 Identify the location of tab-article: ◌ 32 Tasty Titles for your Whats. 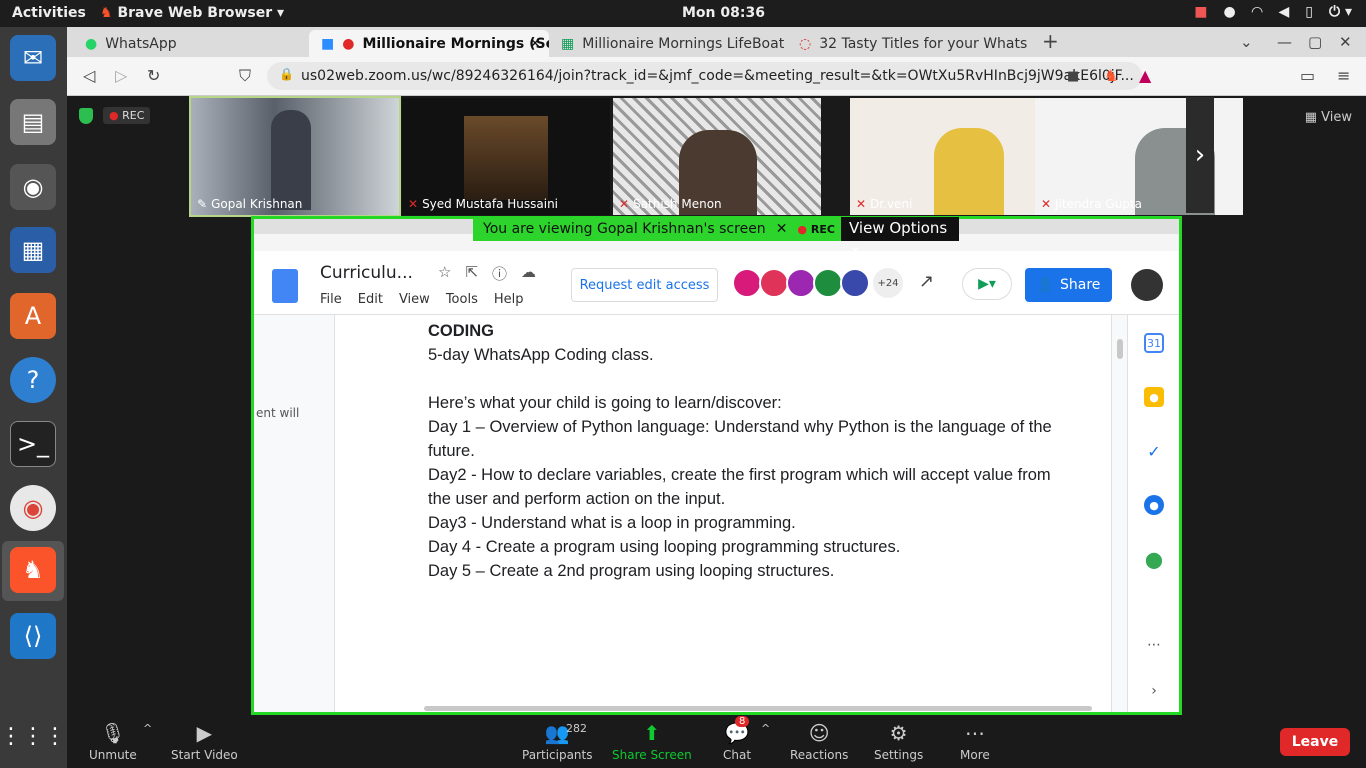
(907, 43).